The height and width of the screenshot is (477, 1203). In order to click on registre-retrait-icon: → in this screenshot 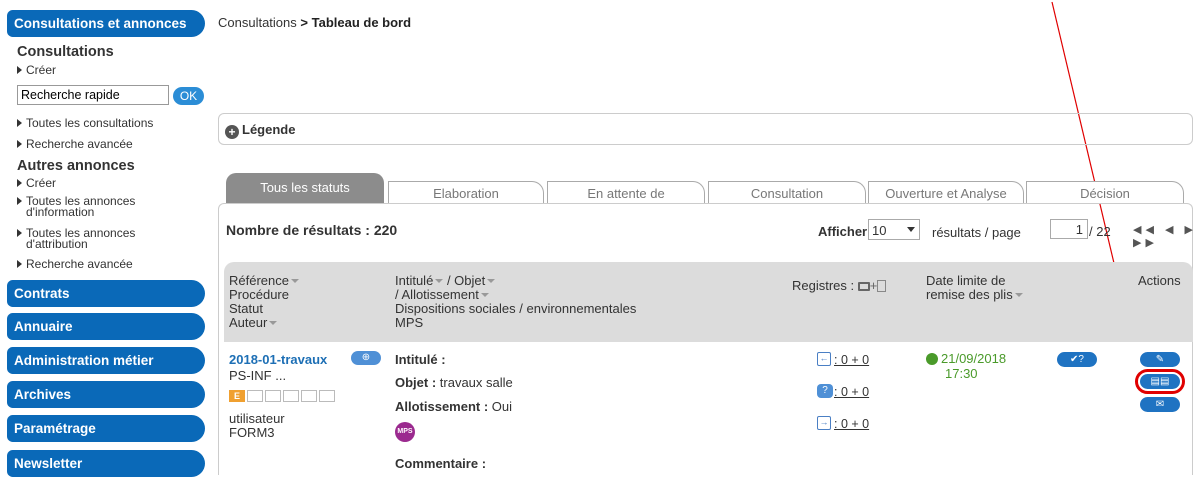, I will do `click(824, 423)`.